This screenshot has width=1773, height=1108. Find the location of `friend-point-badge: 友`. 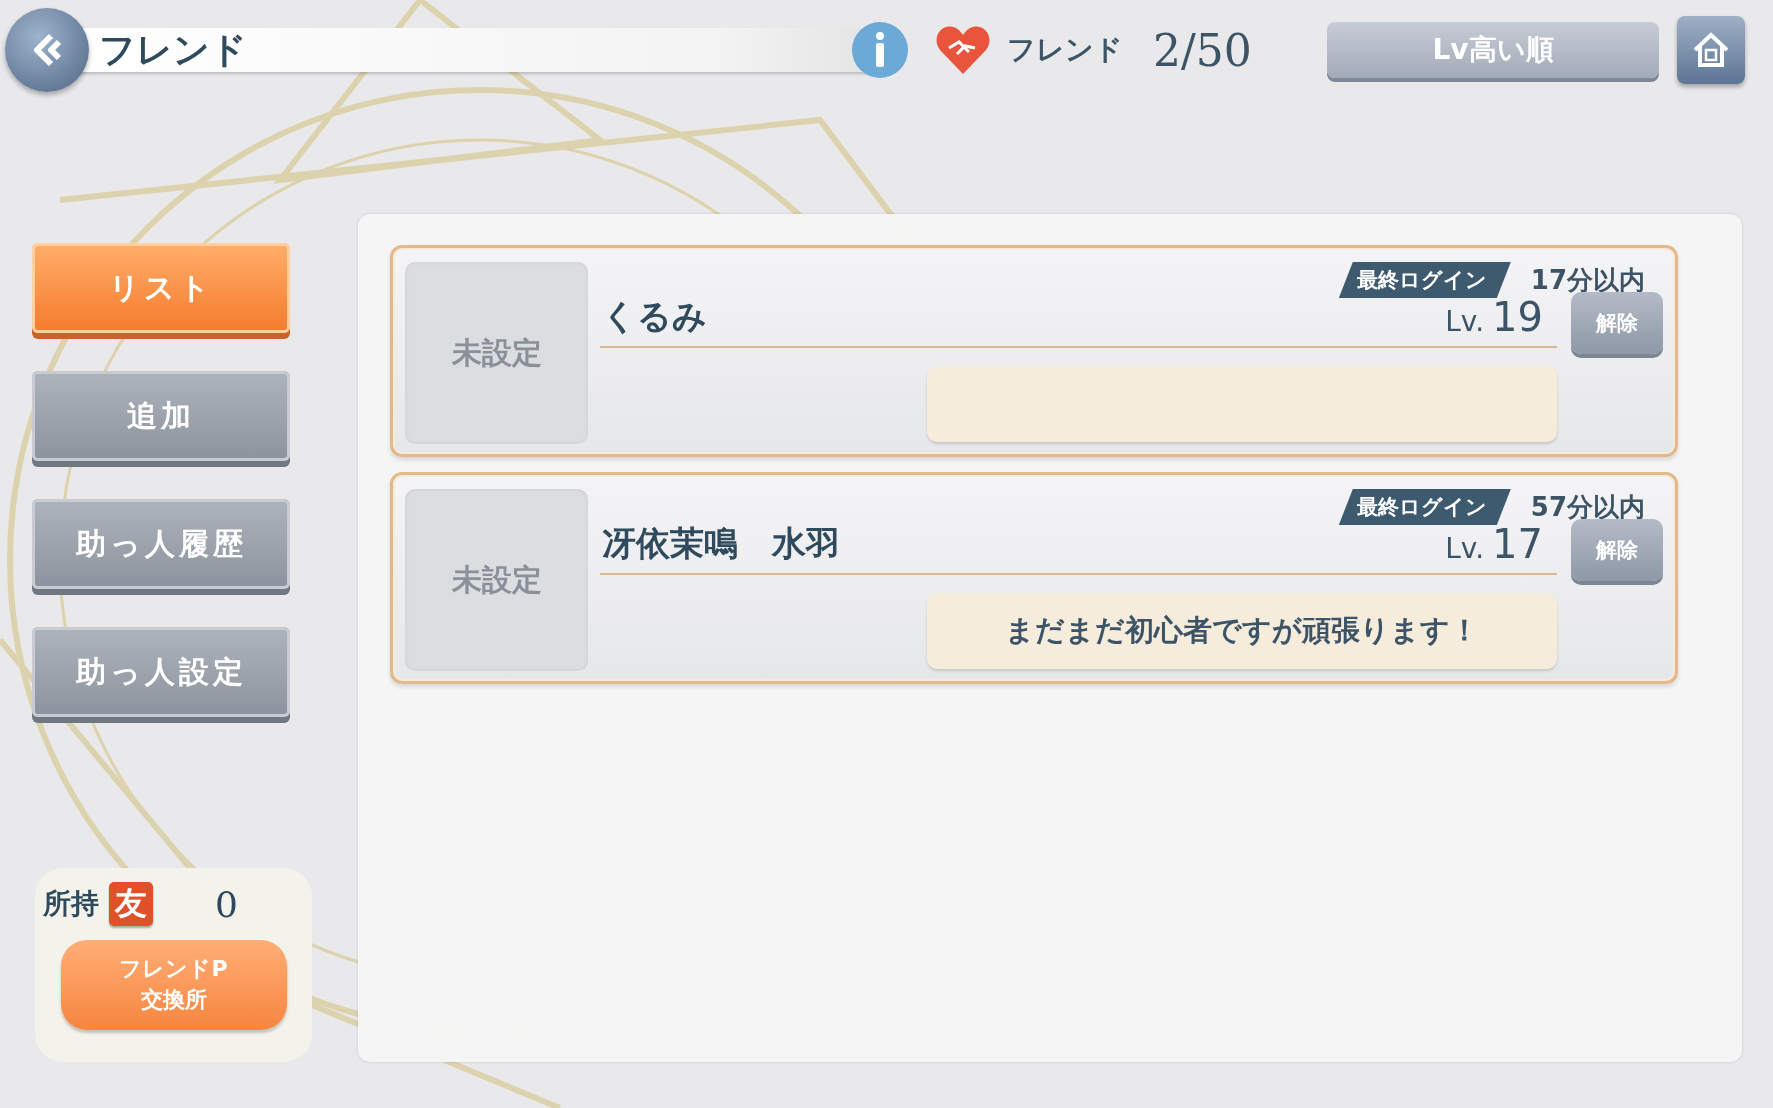

friend-point-badge: 友 is located at coordinates (131, 904).